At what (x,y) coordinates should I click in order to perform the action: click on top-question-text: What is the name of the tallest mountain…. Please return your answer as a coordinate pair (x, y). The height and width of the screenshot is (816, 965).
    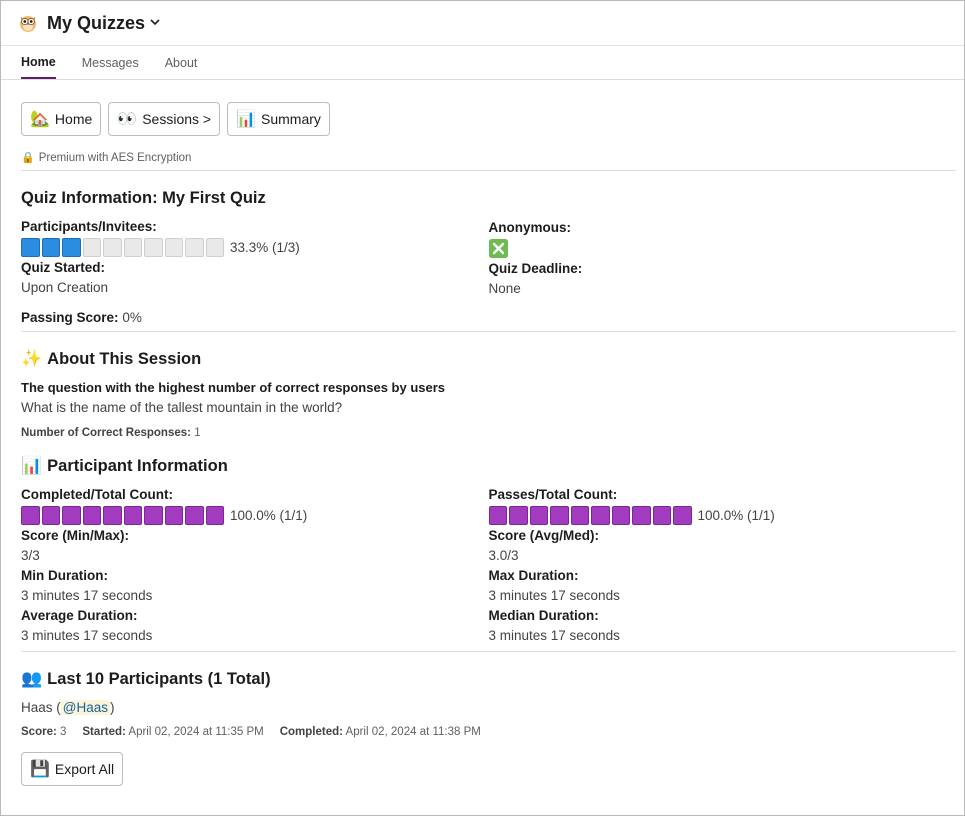
    Looking at the image, I should click on (182, 407).